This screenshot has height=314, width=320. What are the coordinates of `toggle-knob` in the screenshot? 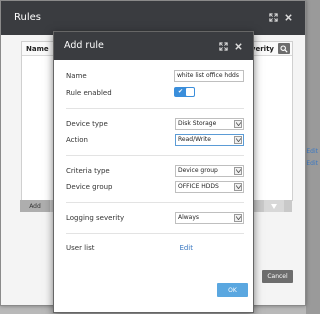 It's located at (190, 92).